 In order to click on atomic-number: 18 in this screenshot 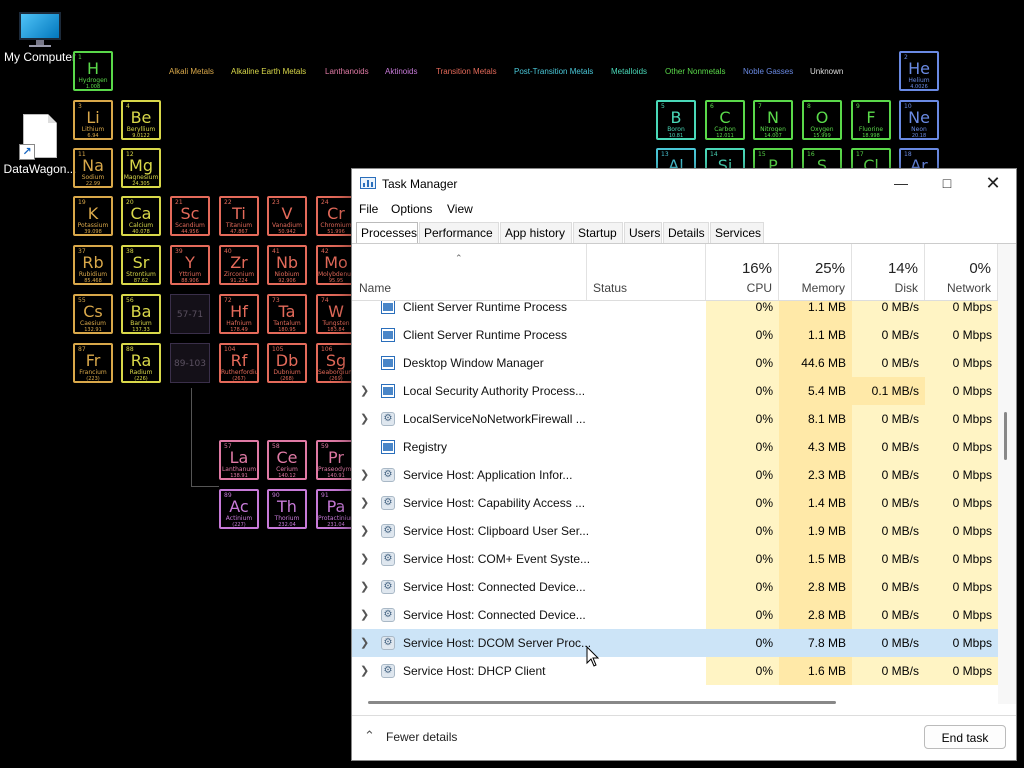, I will do `click(908, 154)`.